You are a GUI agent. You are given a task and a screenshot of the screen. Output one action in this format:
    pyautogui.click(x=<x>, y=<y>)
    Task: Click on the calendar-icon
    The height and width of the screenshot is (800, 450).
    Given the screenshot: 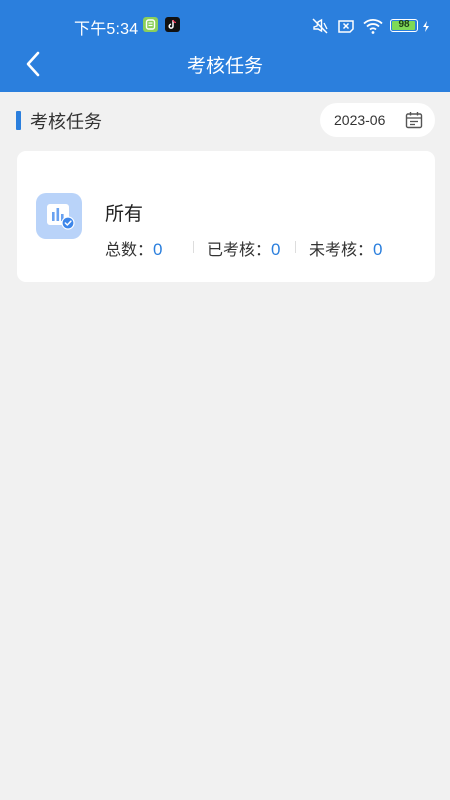 What is the action you would take?
    pyautogui.click(x=414, y=120)
    